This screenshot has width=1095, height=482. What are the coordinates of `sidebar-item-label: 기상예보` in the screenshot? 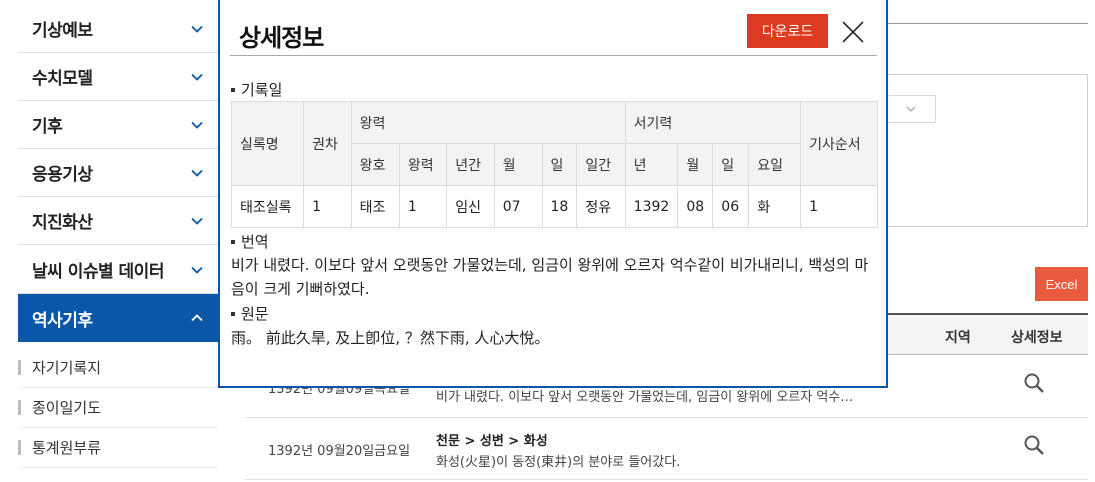 It's located at (62, 31).